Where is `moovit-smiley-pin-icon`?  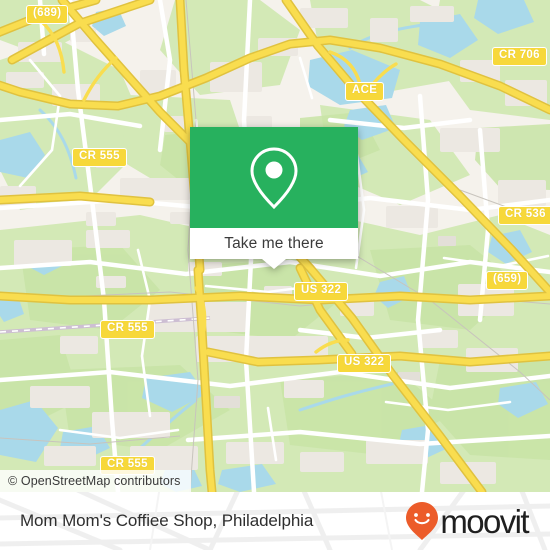 moovit-smiley-pin-icon is located at coordinates (422, 521).